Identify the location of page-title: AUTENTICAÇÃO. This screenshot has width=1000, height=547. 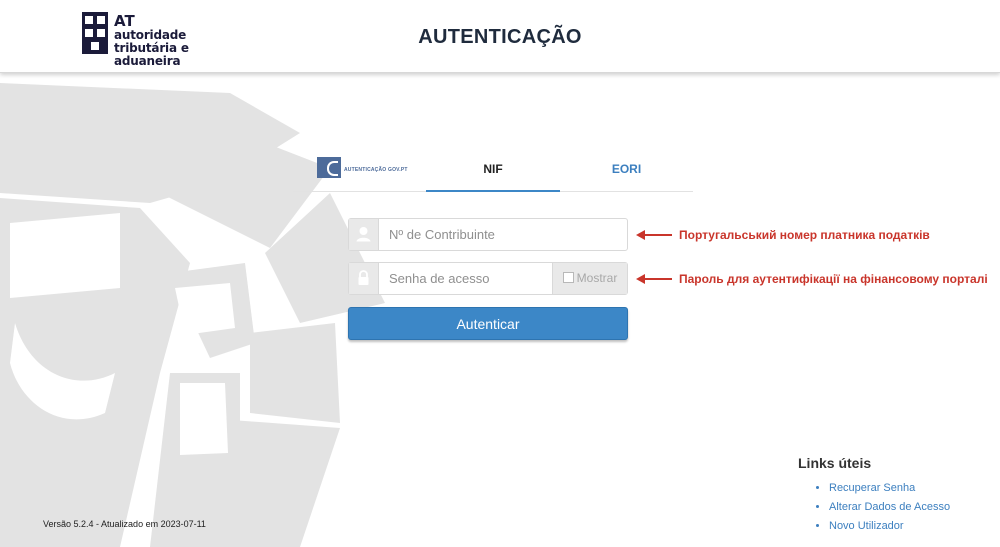
(500, 37).